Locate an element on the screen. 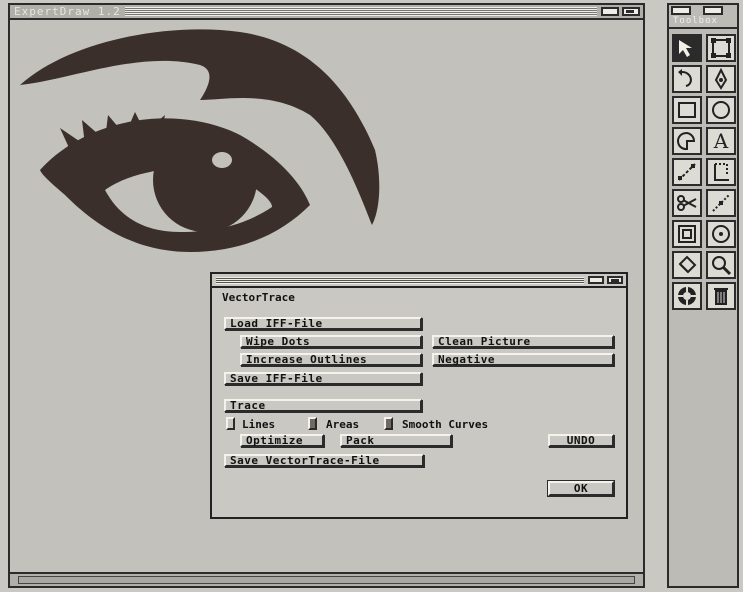 This screenshot has width=743, height=592. save-iff-button: Save IFF-File is located at coordinates (323, 378).